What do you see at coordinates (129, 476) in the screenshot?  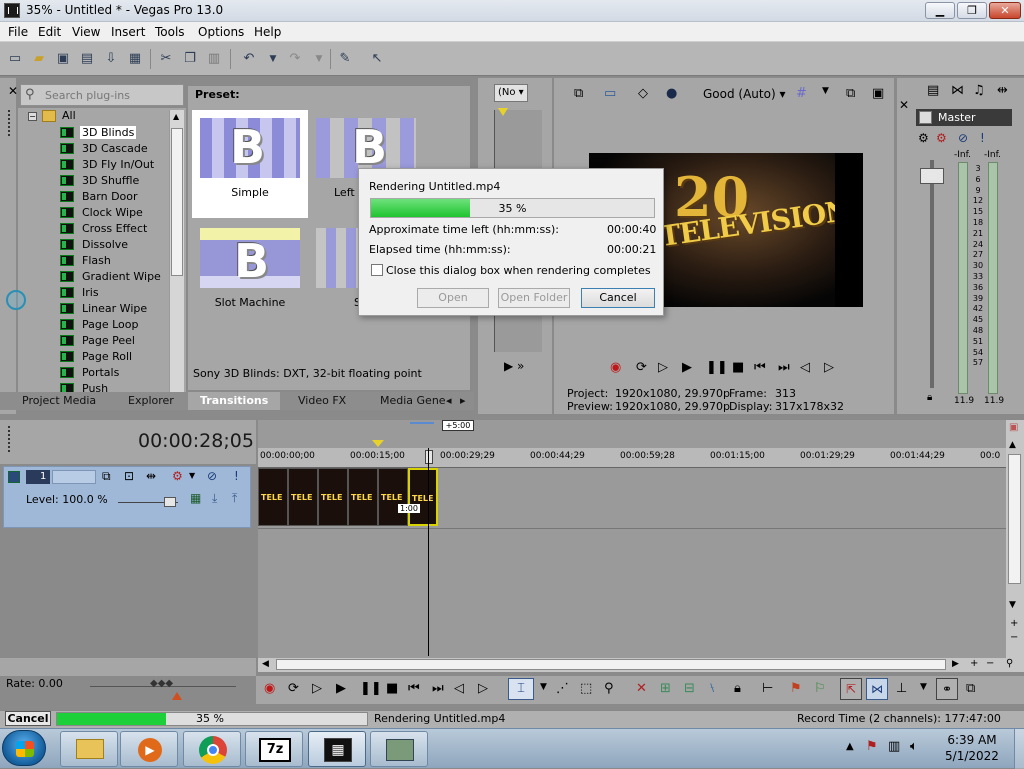 I see `pan-crop-icon: ⊡` at bounding box center [129, 476].